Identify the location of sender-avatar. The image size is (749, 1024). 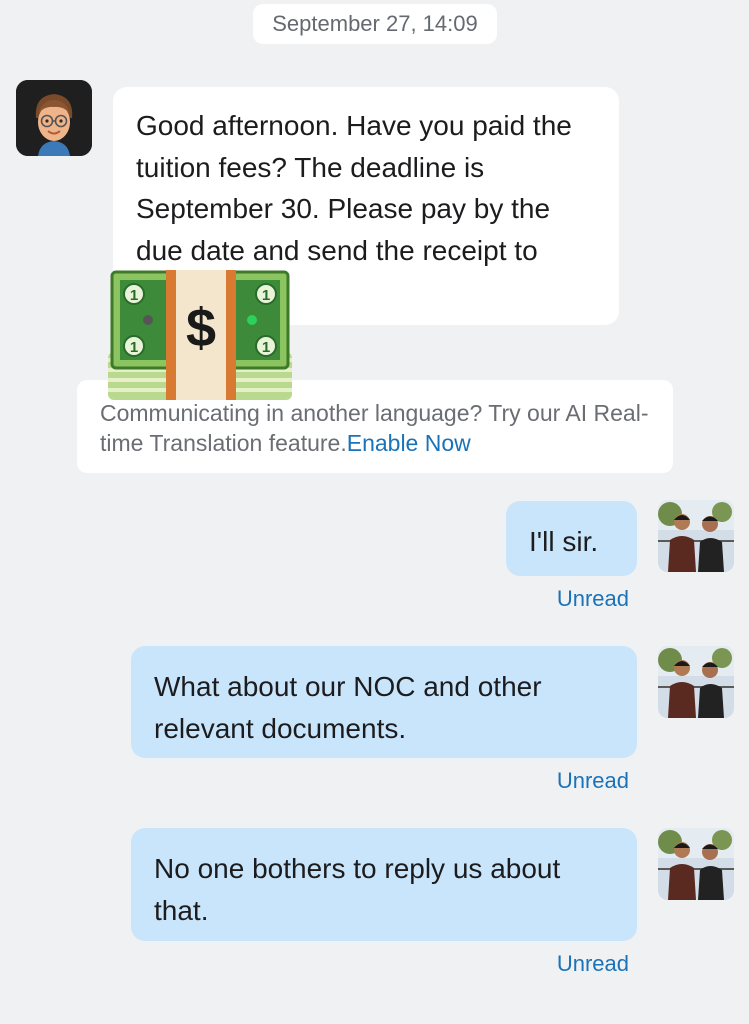
(54, 118).